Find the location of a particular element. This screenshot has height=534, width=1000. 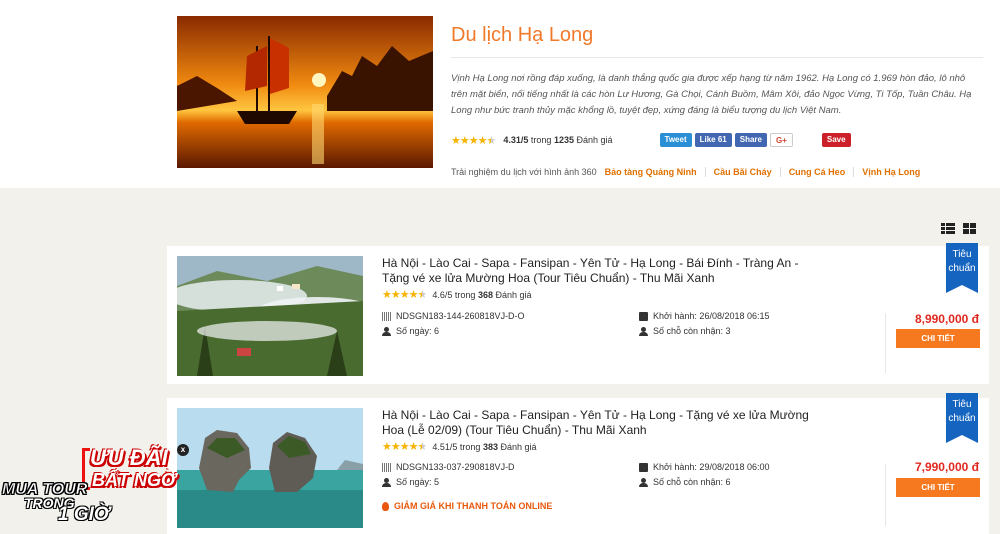

experience-link-bay: Vịnh Hạ Long is located at coordinates (890, 172).